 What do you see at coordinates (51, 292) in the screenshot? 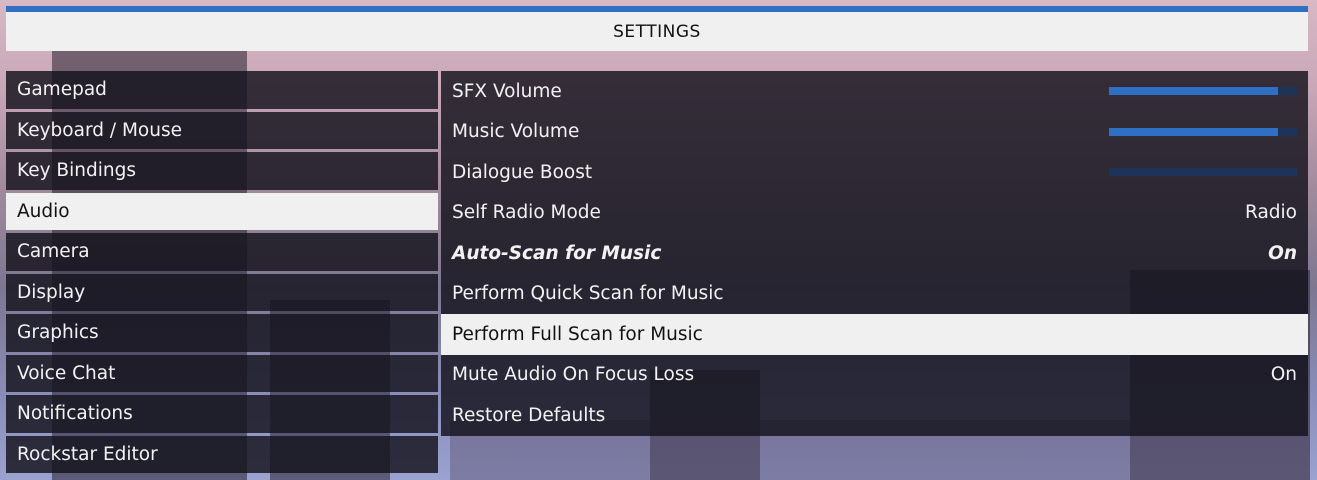
I see `category-label: Display` at bounding box center [51, 292].